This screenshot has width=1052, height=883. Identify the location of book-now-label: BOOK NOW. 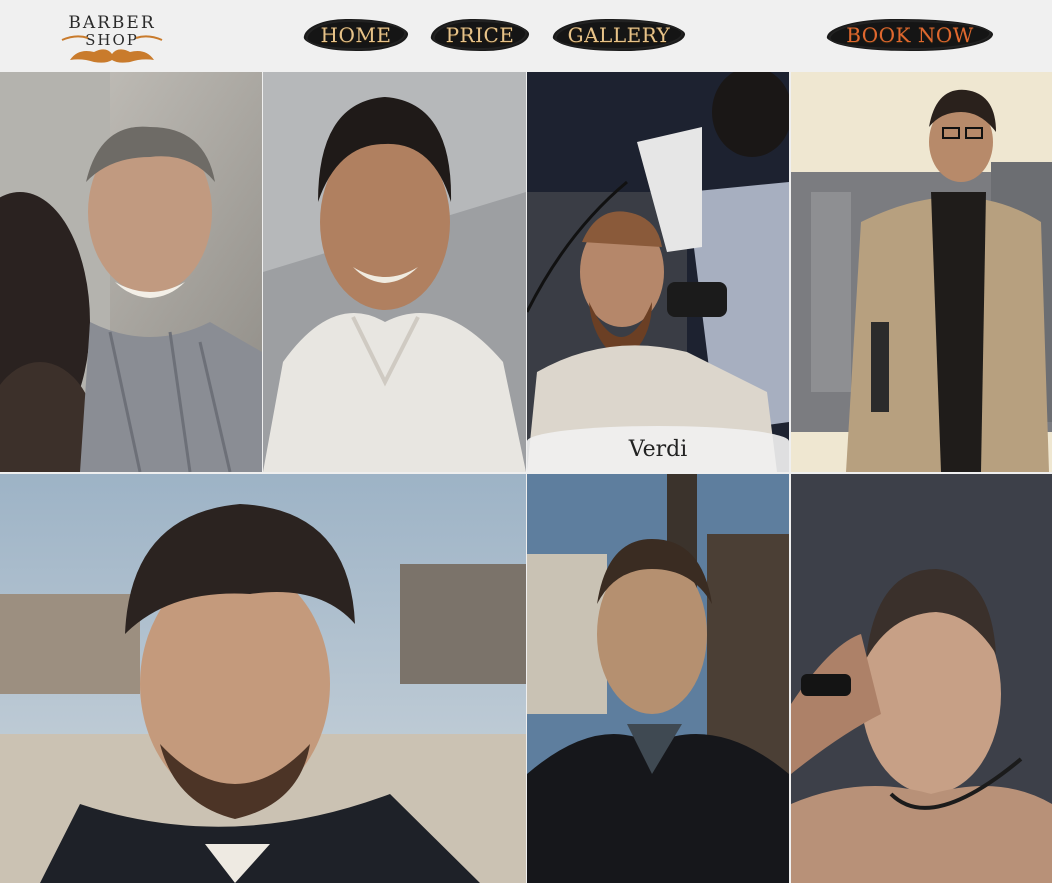
(910, 35).